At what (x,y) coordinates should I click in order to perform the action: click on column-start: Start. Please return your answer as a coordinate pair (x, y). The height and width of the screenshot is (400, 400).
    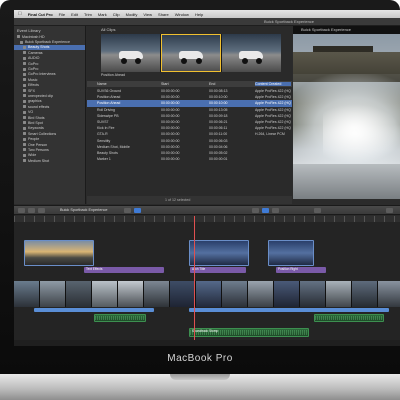
    Looking at the image, I should click on (185, 84).